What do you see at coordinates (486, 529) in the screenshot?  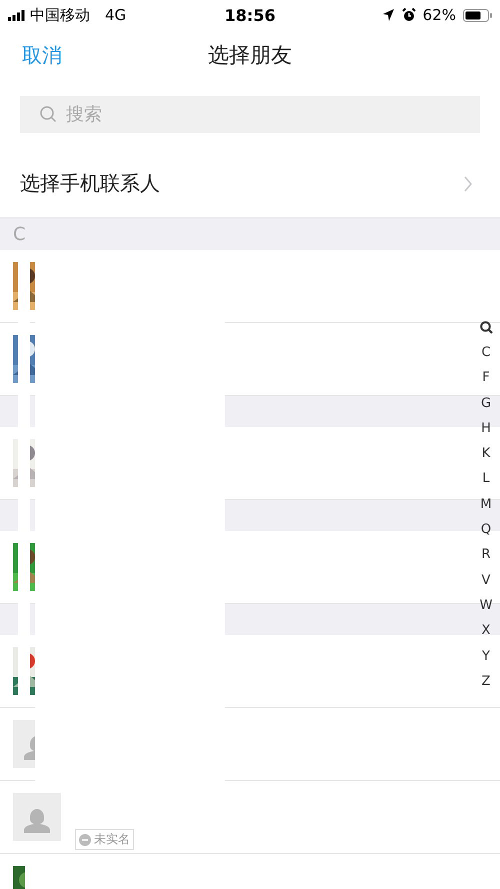 I see `index-letter: Q` at bounding box center [486, 529].